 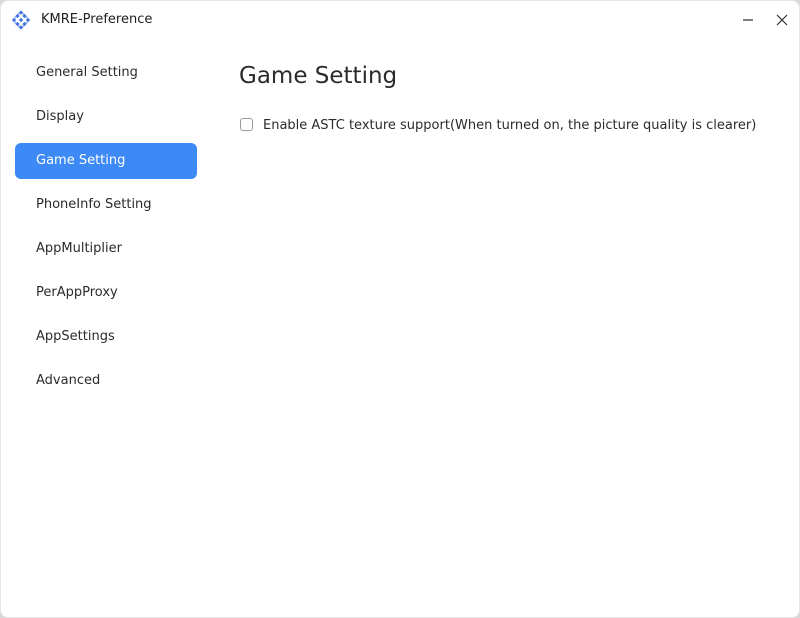 I want to click on astc-texture-checkbox, so click(x=246, y=124).